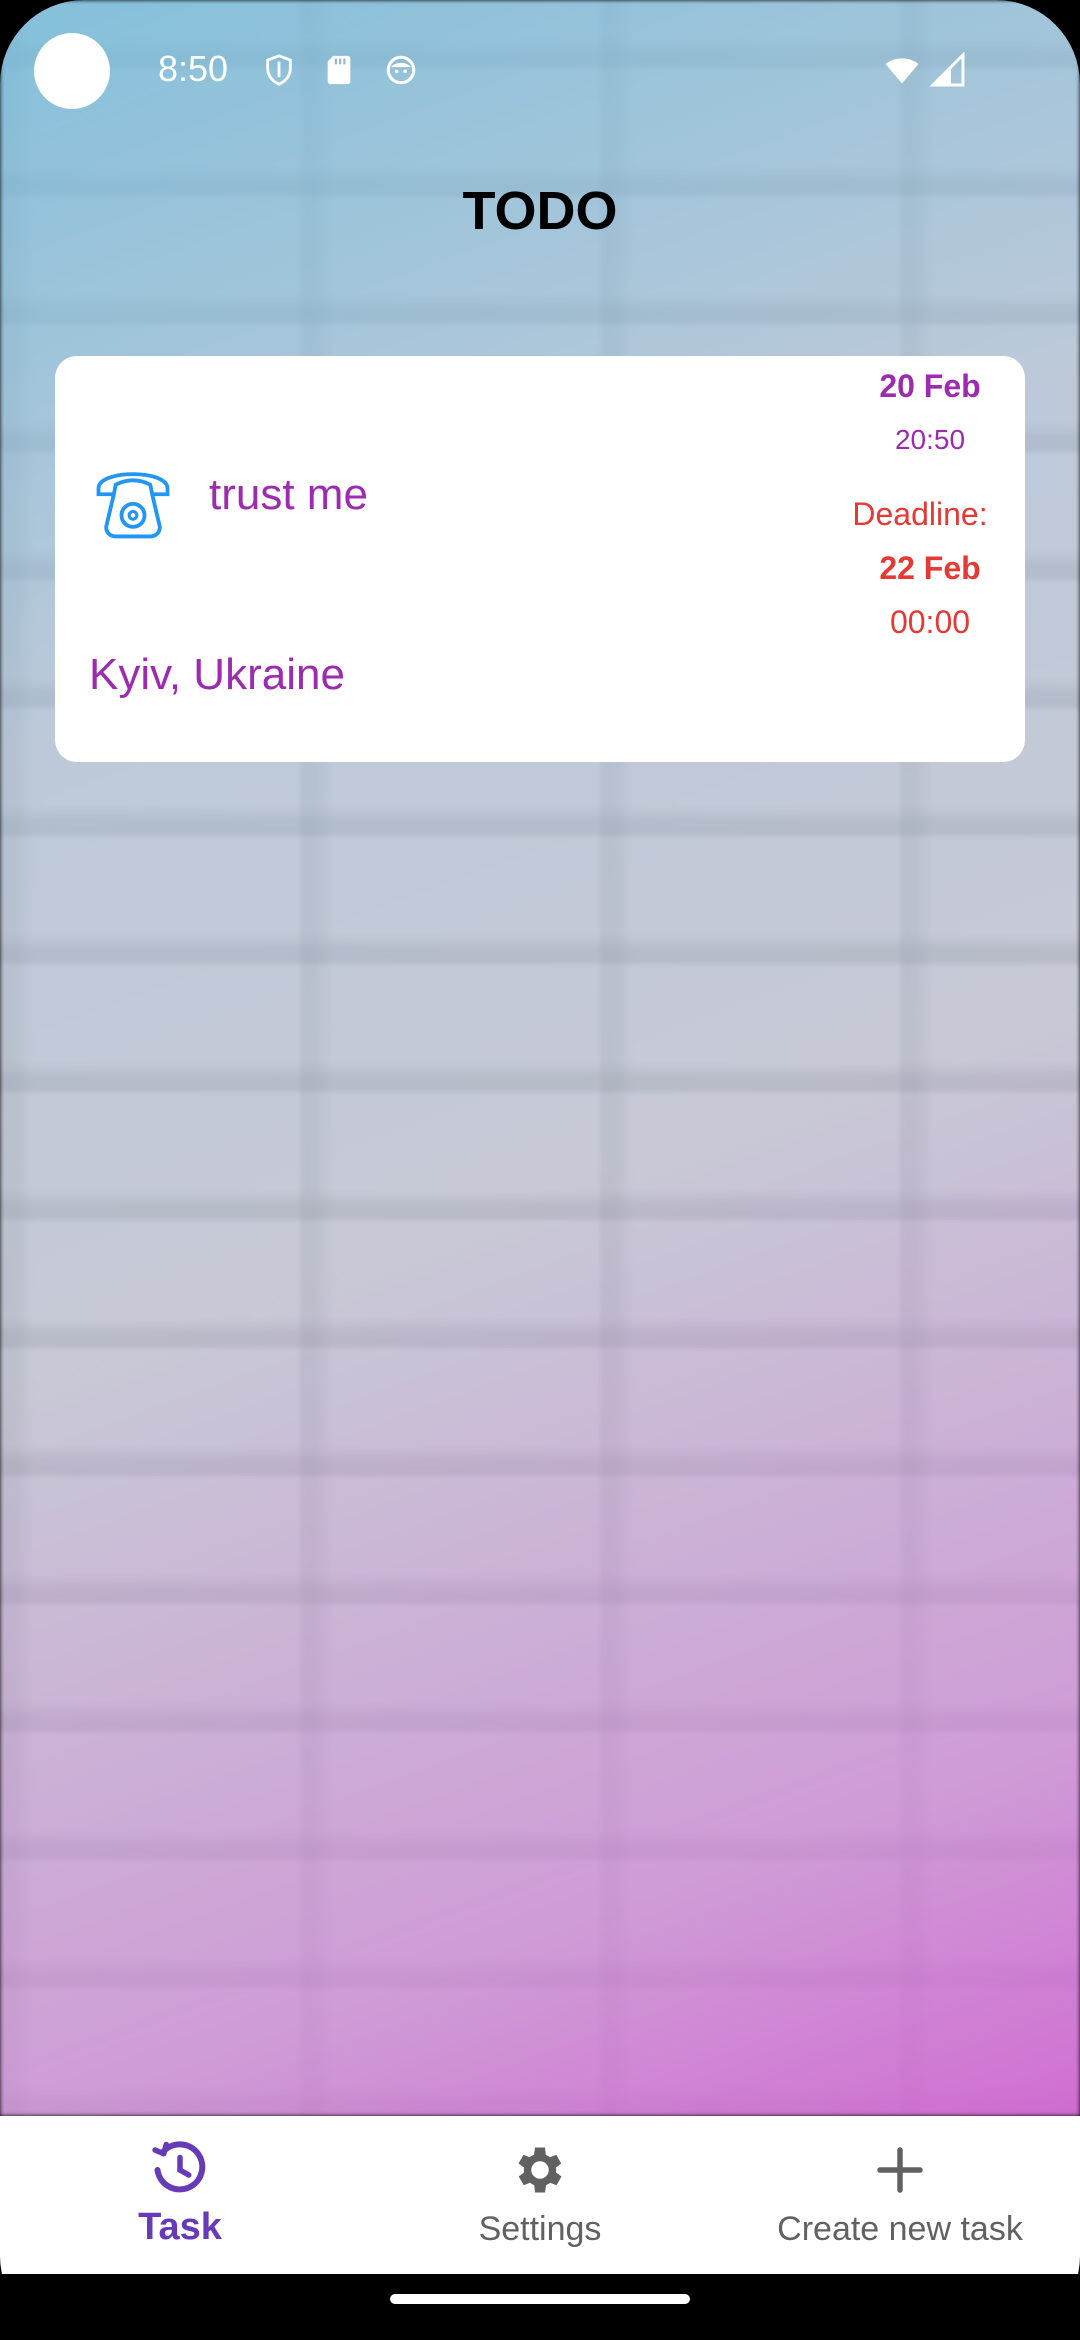 The width and height of the screenshot is (1080, 2340). I want to click on bottom-navigation: Task Settings Create new task, so click(540, 2195).